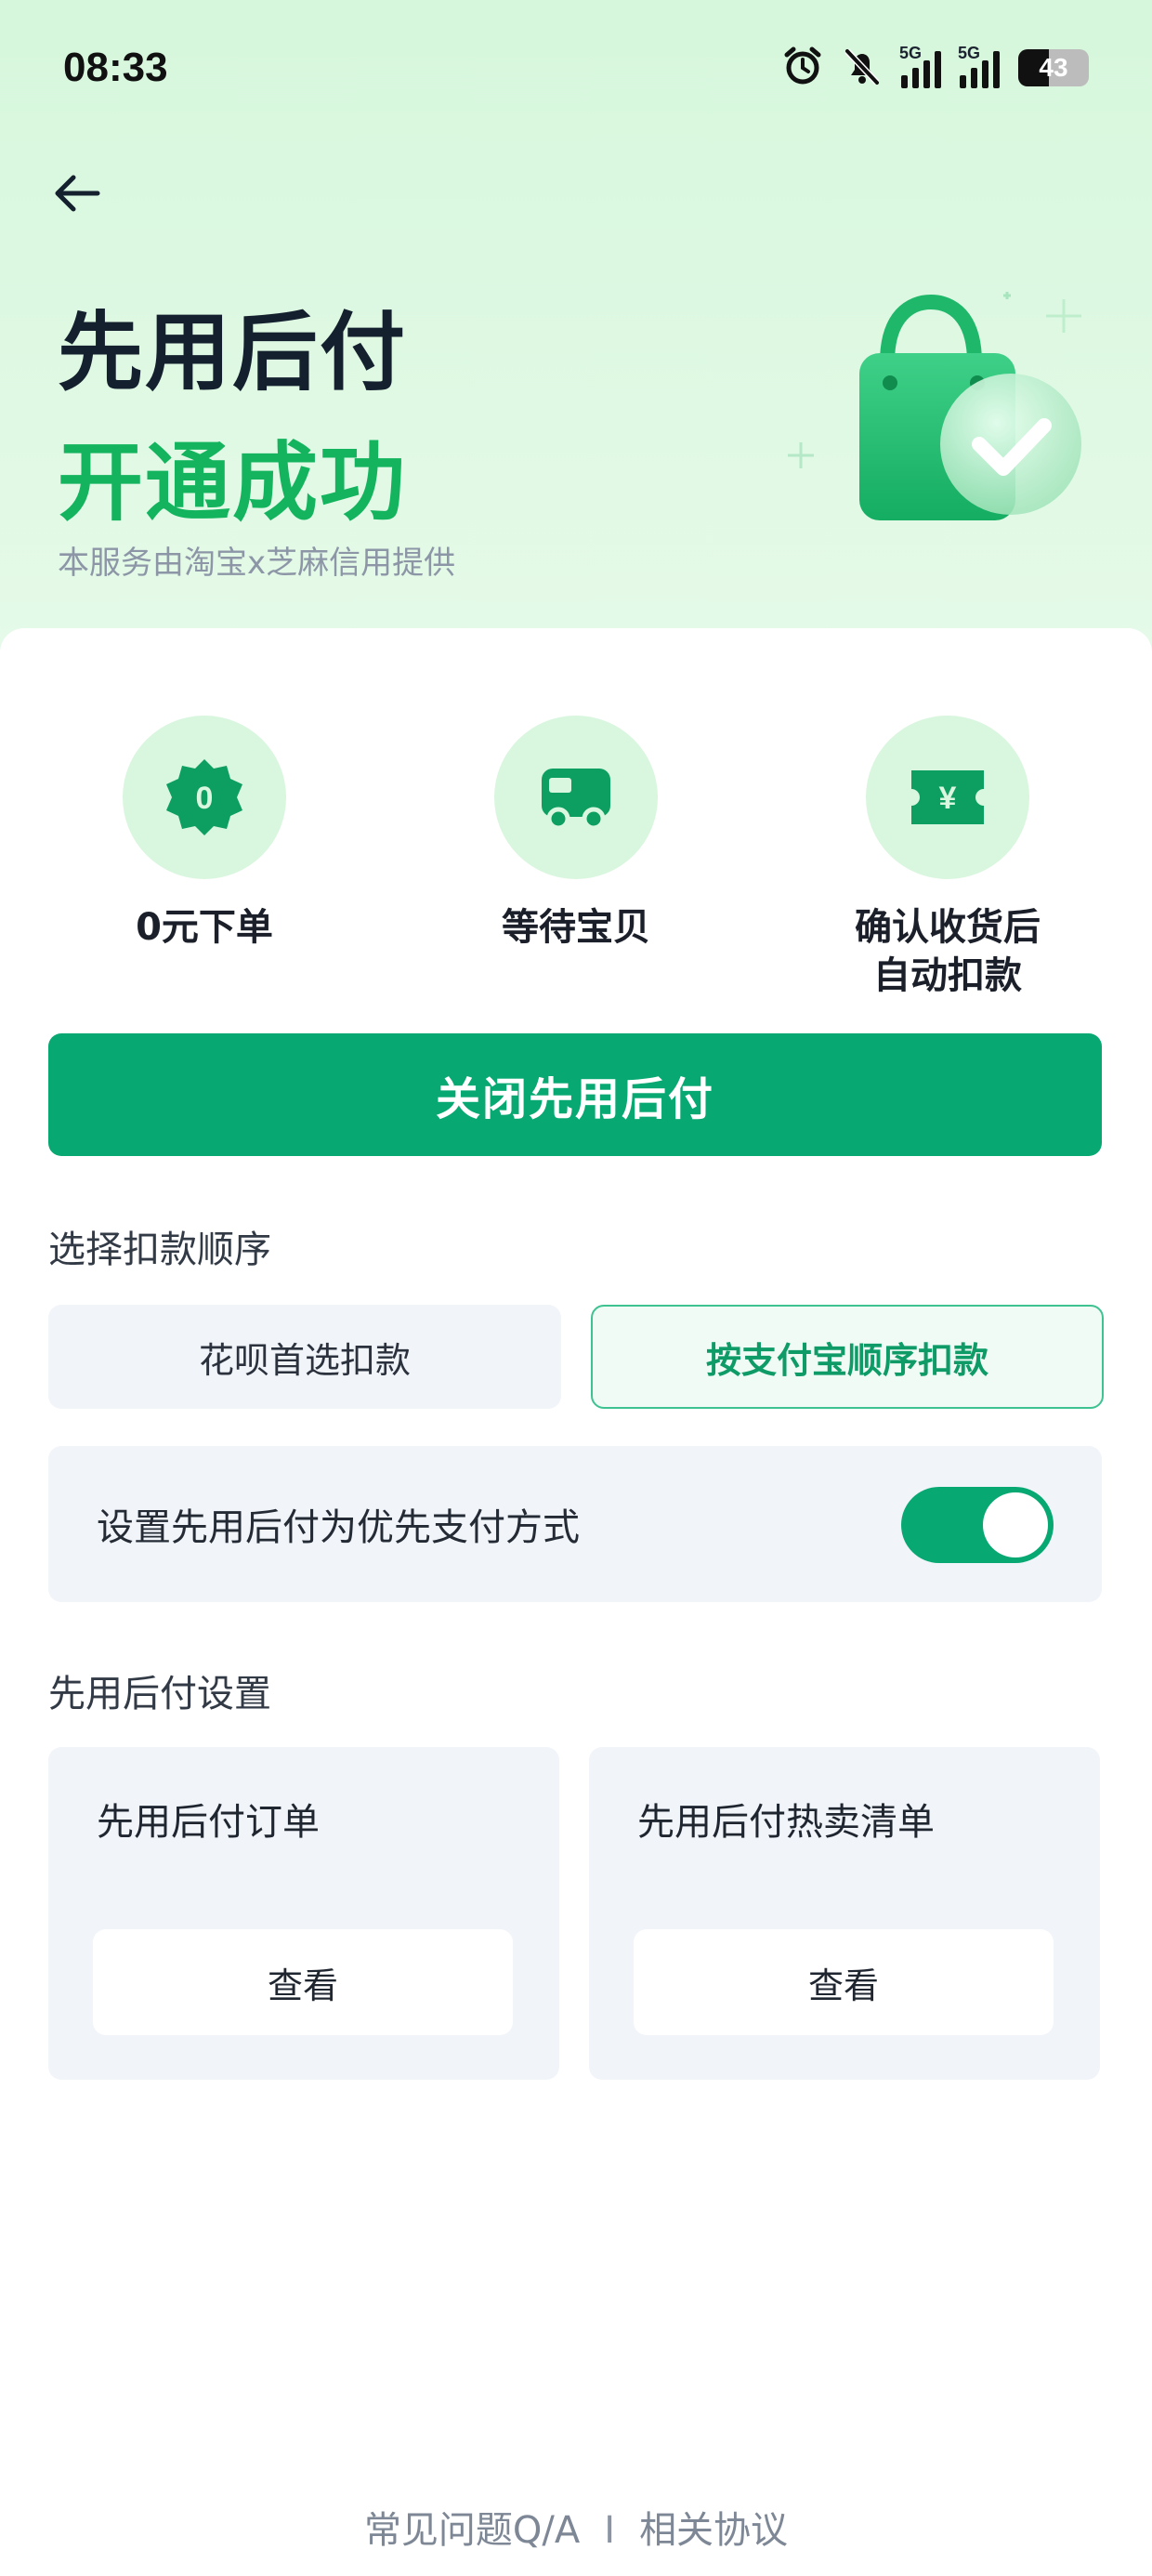  I want to click on step-label: 等待宝贝, so click(576, 927).